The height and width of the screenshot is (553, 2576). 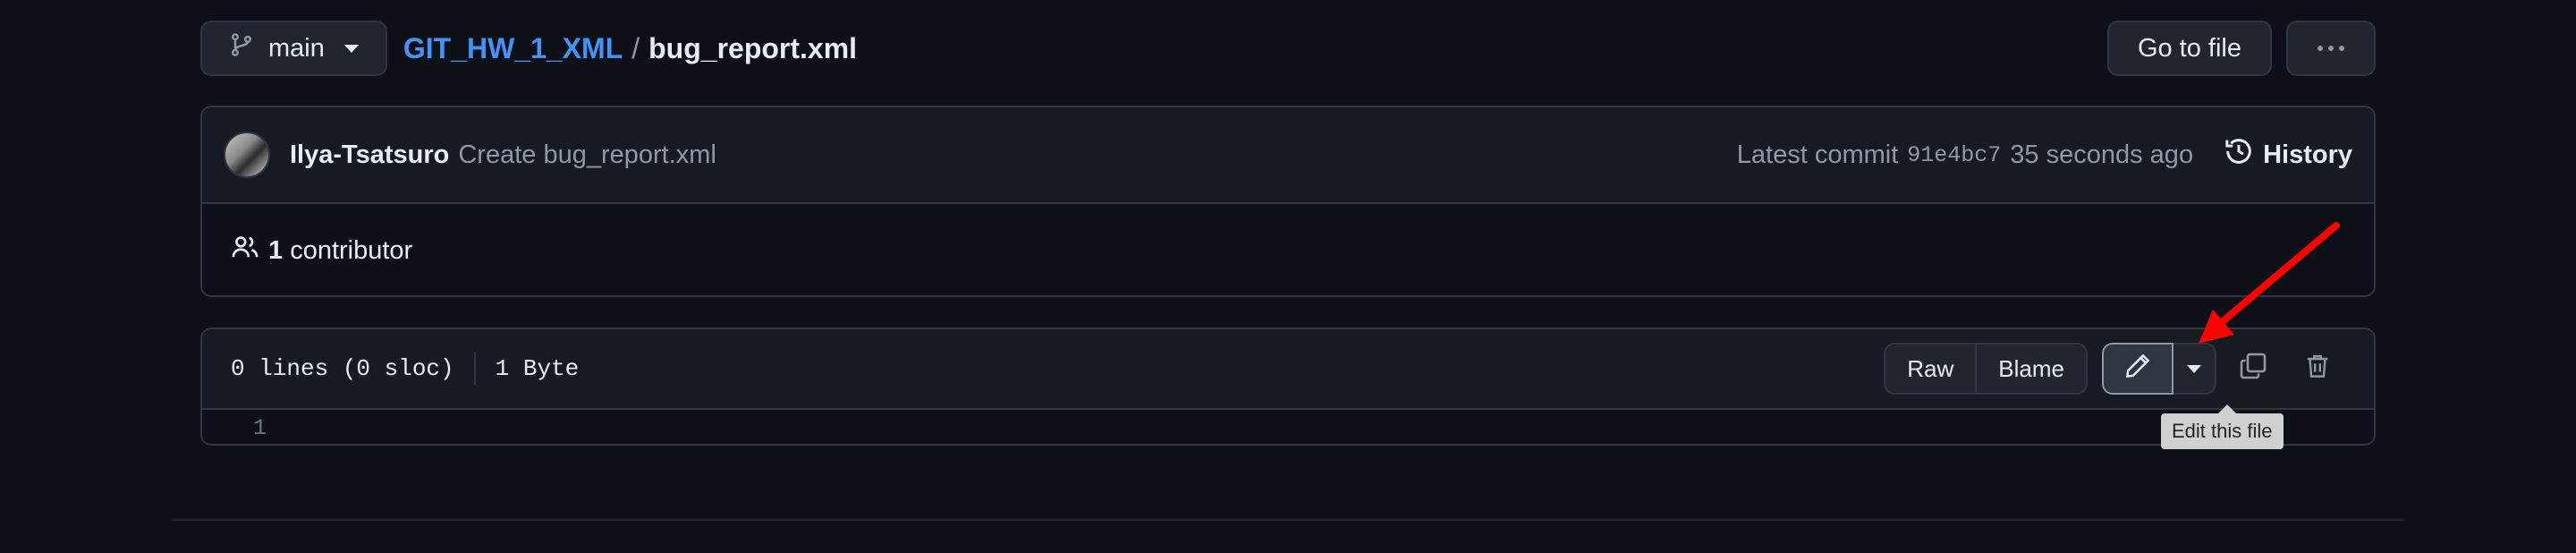 What do you see at coordinates (2239, 155) in the screenshot?
I see `history-icon` at bounding box center [2239, 155].